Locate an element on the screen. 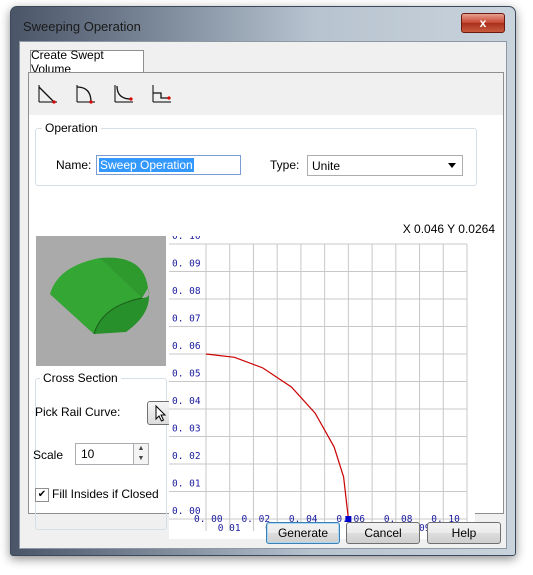 Image resolution: width=533 pixels, height=575 pixels. window-title: Sweeping Operation is located at coordinates (82, 26).